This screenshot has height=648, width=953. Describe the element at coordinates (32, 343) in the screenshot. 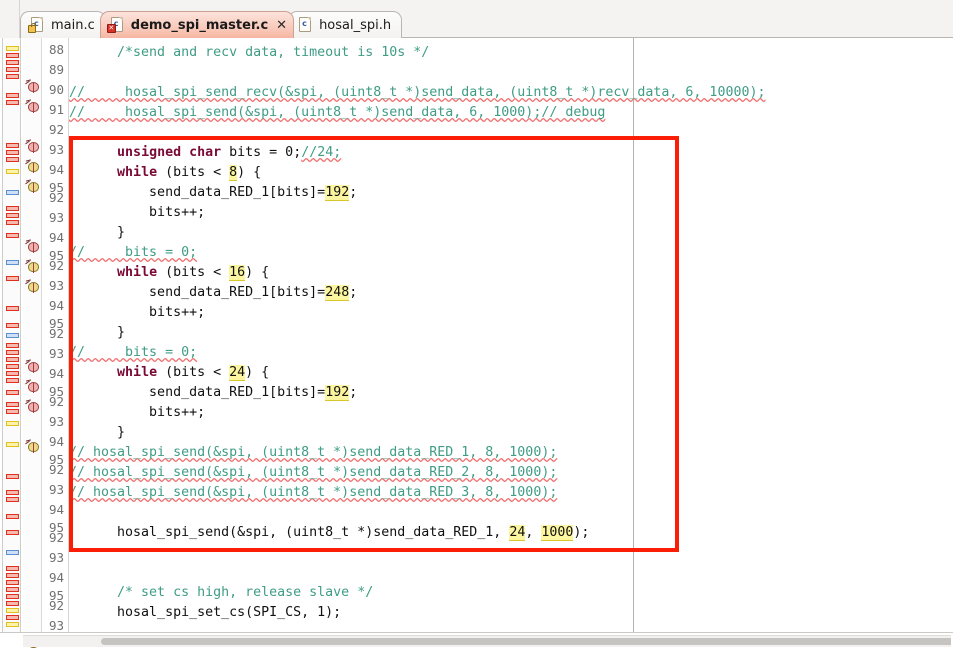

I see `breakpoint-gutter` at that location.